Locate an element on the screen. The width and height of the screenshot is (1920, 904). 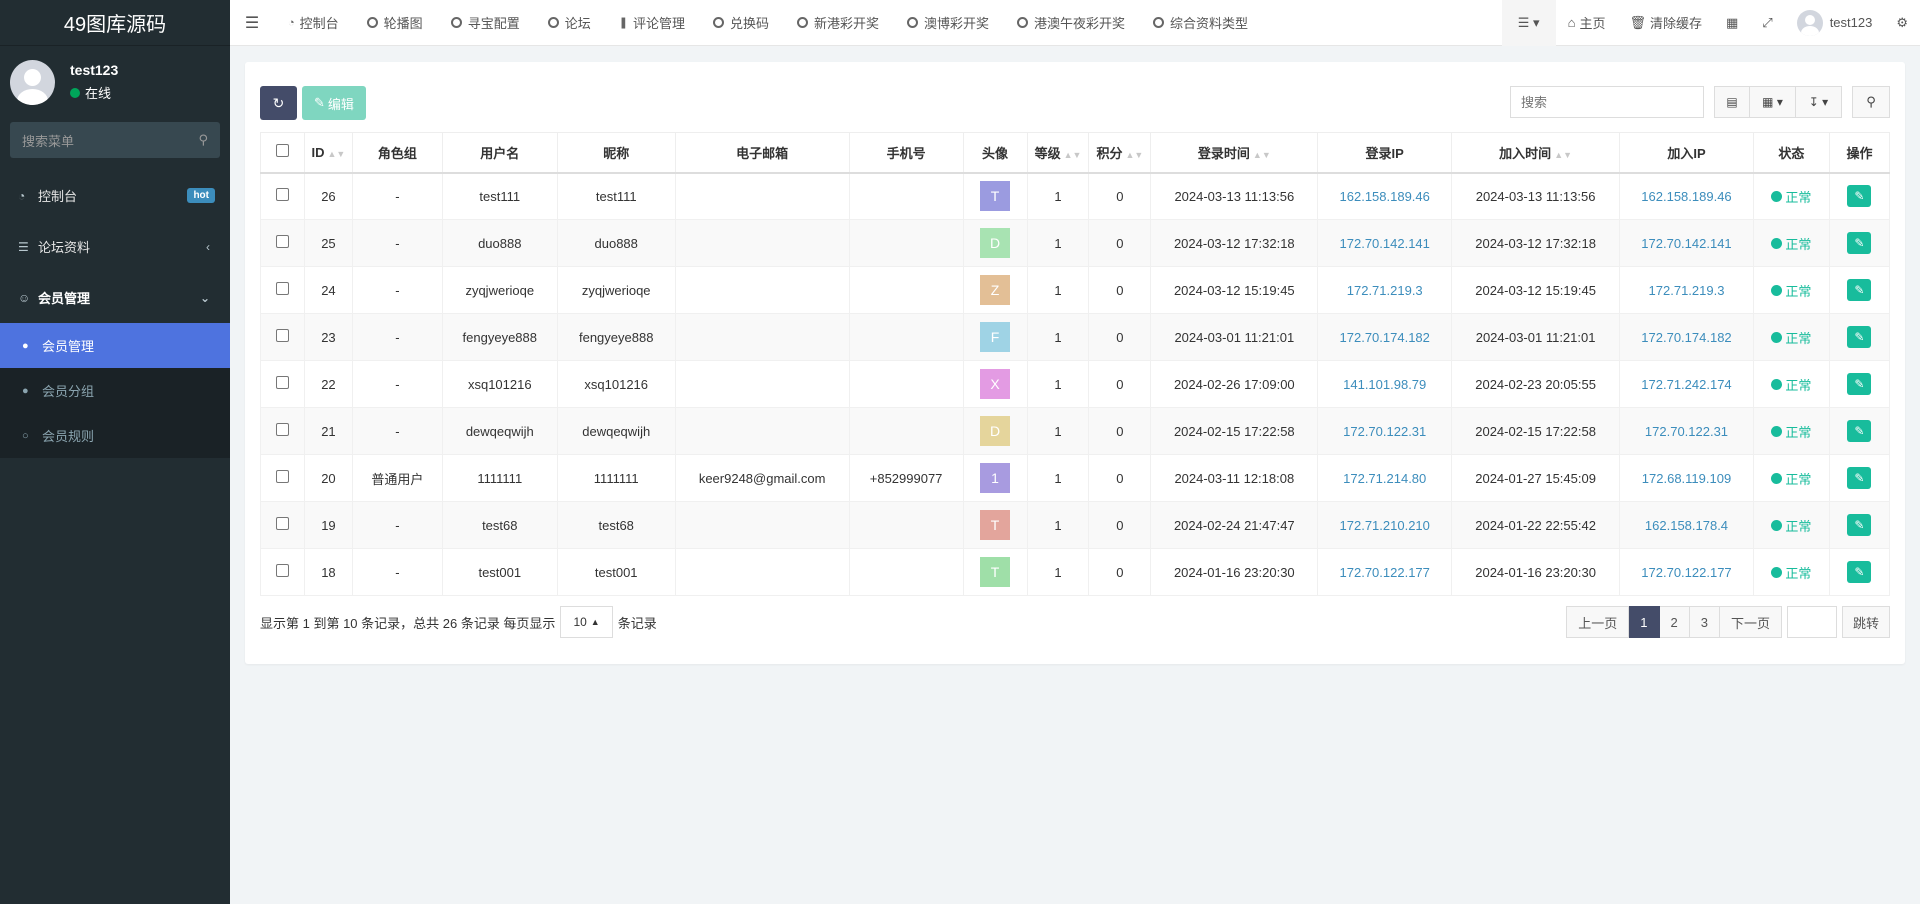
tab-comments: ❚ 评论管理 is located at coordinates (652, 23).